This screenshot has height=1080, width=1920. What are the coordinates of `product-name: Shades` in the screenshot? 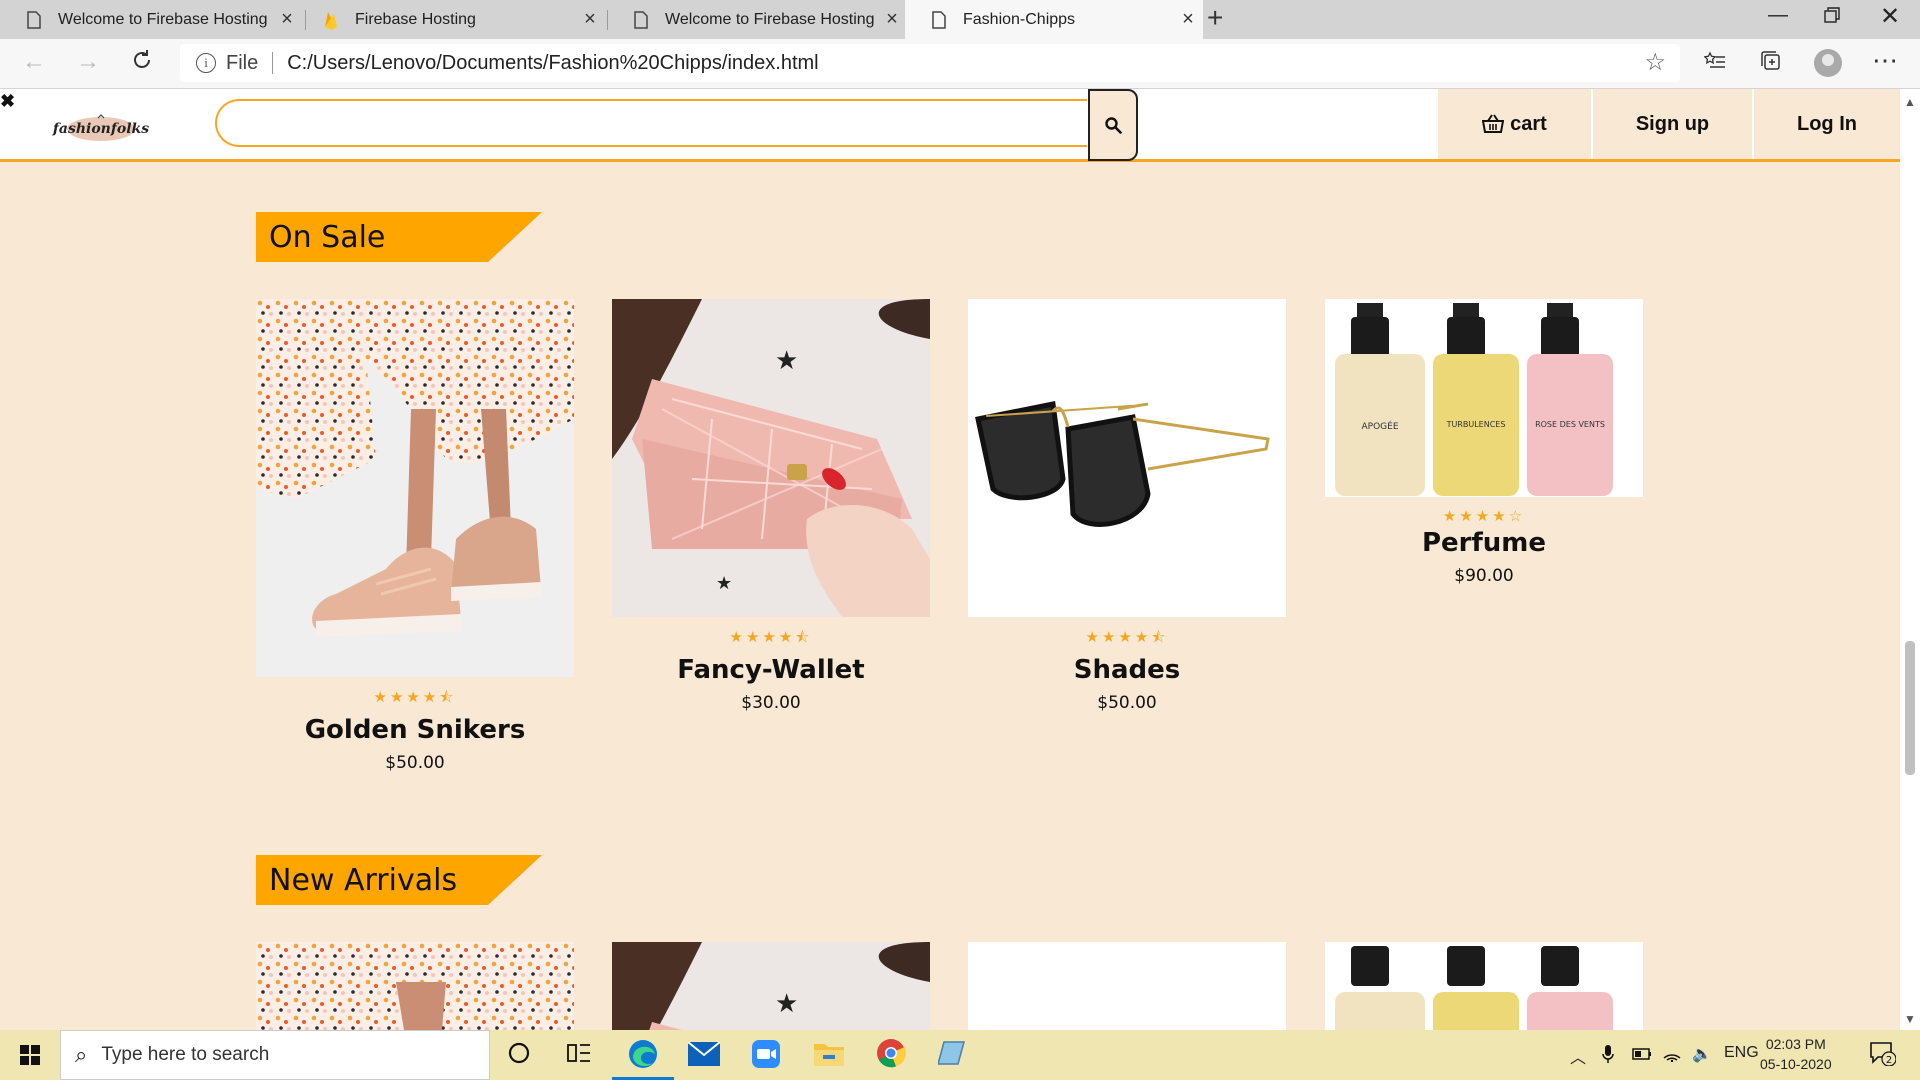 It's located at (1127, 670).